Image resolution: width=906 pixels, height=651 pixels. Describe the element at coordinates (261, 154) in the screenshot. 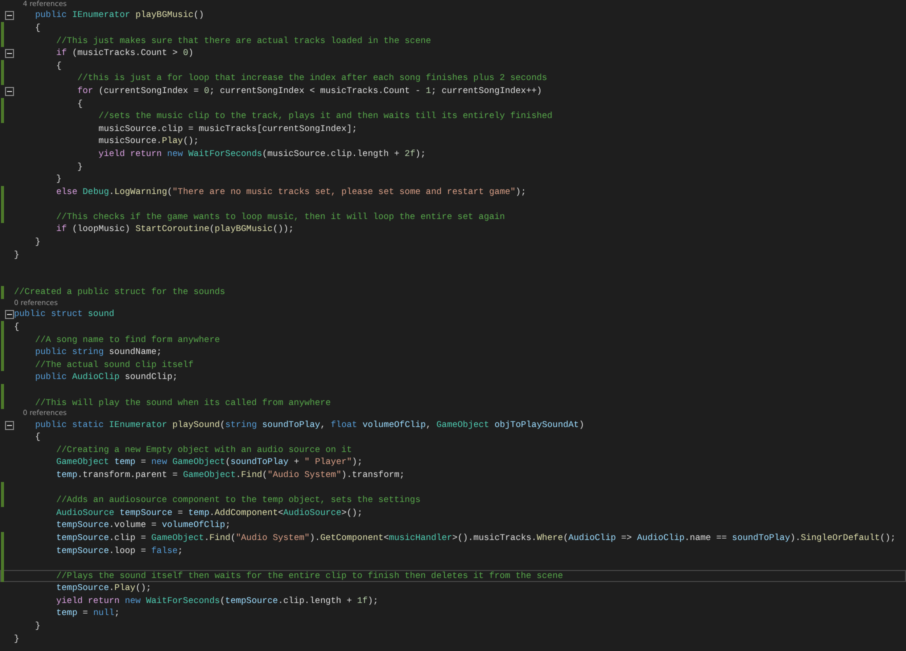

I see `code-line: yield return new WaitForSeconds(musicSource.clip.length + 2f);` at that location.